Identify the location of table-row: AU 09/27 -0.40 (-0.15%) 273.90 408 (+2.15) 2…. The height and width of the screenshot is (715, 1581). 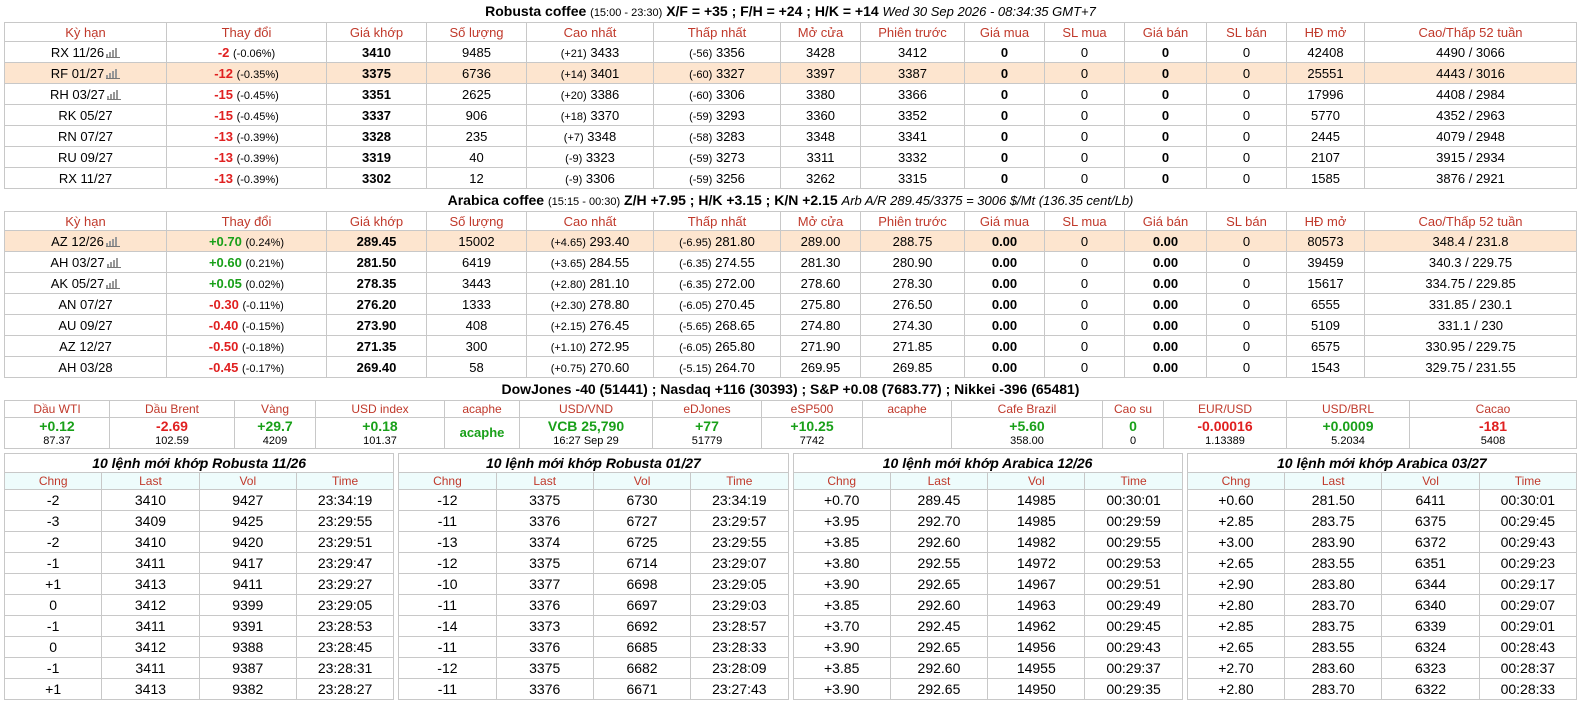
(790, 325).